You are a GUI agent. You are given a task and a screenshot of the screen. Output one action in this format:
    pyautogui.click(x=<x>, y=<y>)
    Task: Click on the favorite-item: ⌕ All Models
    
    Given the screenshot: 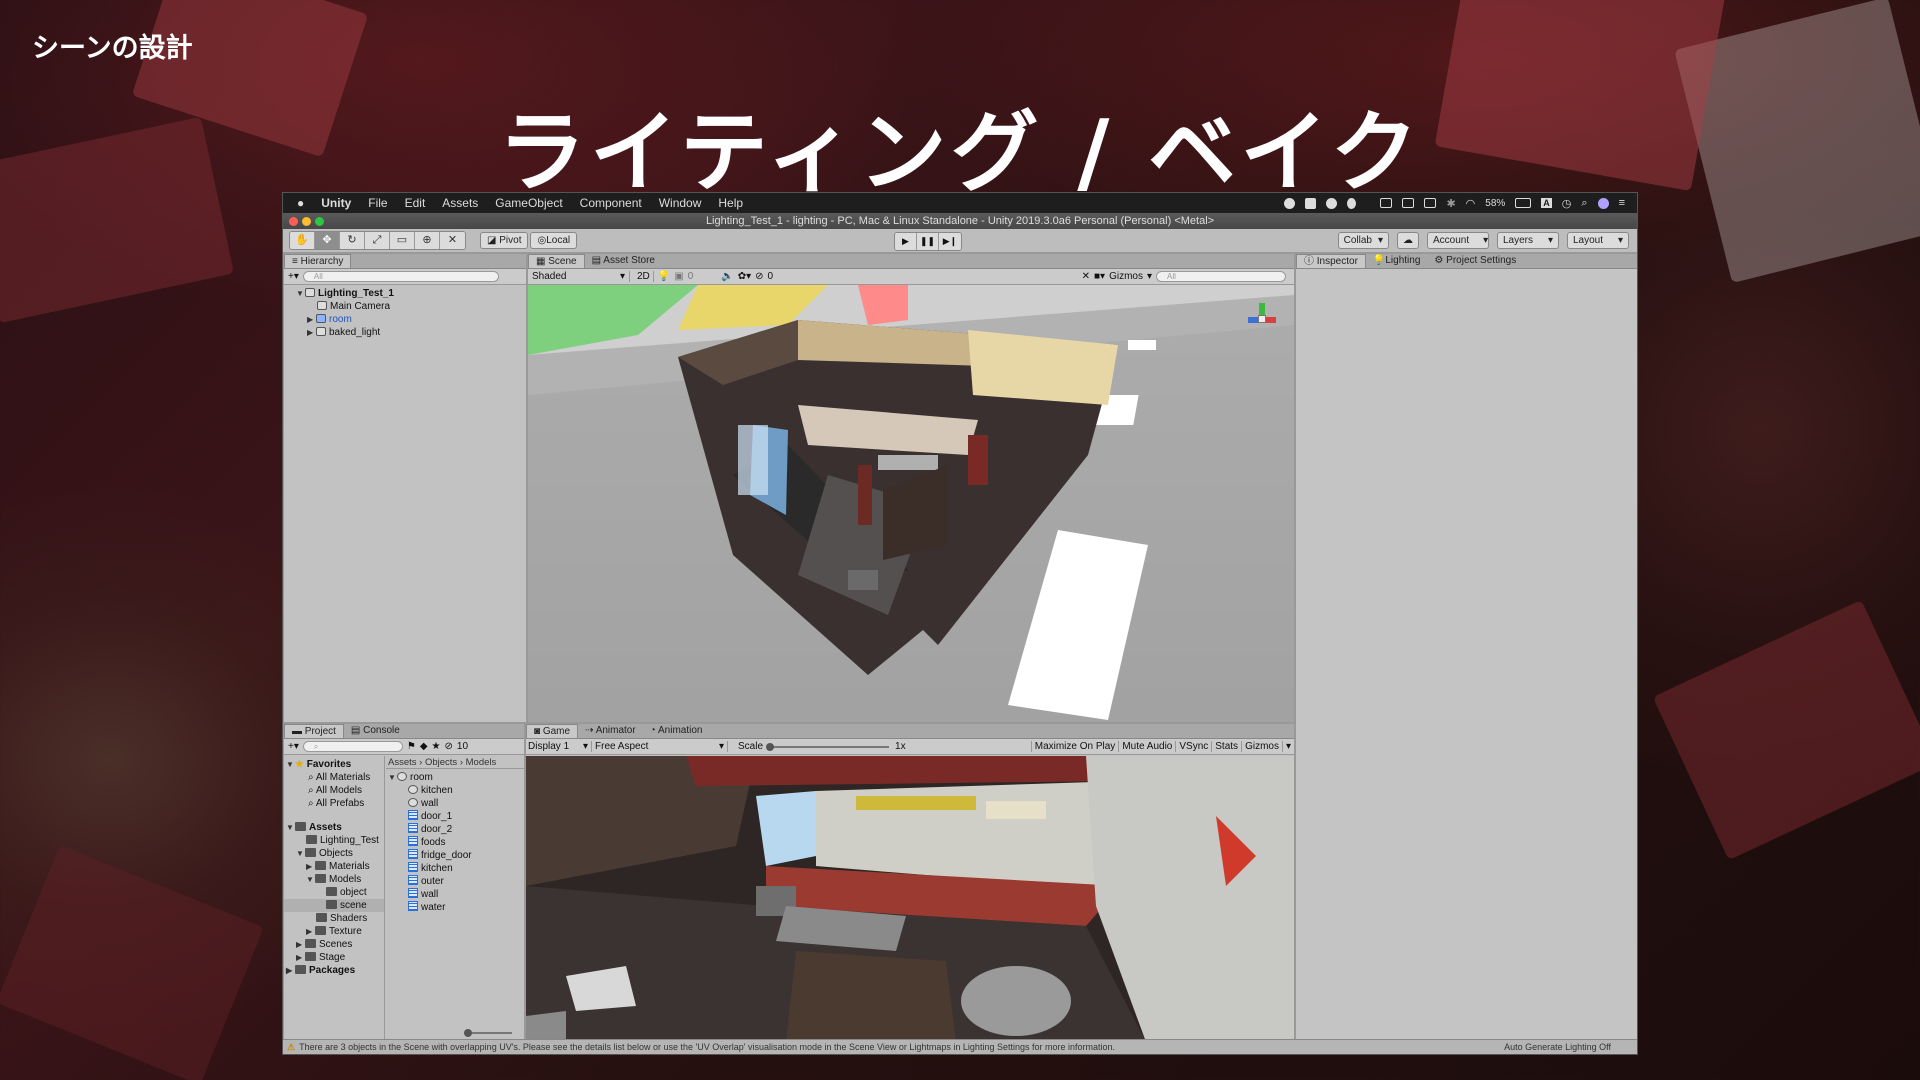 What is the action you would take?
    pyautogui.click(x=334, y=790)
    